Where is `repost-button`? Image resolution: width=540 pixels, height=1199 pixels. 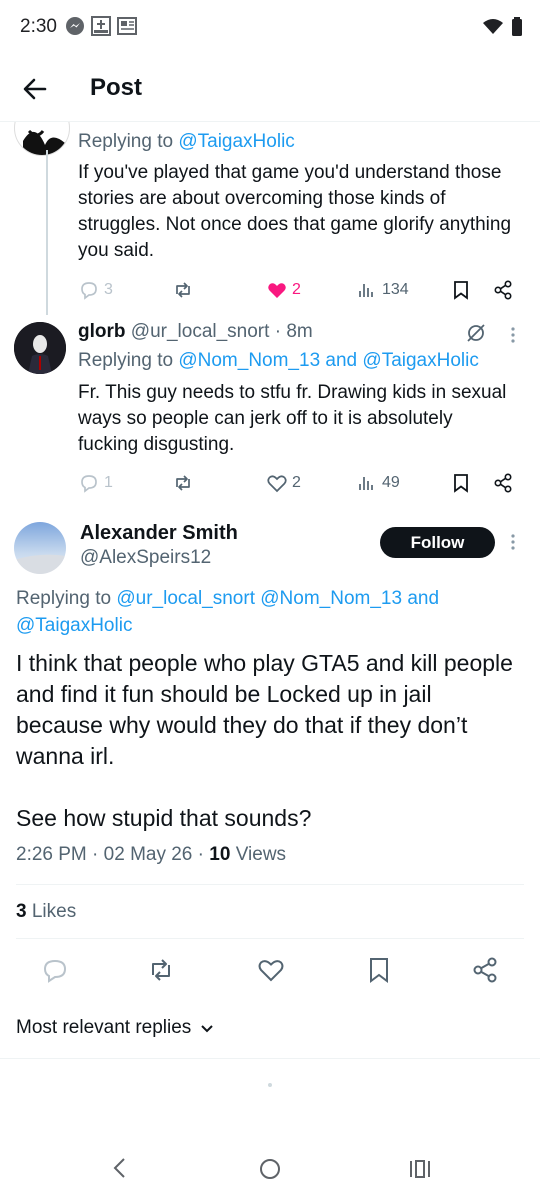
repost-button is located at coordinates (161, 970).